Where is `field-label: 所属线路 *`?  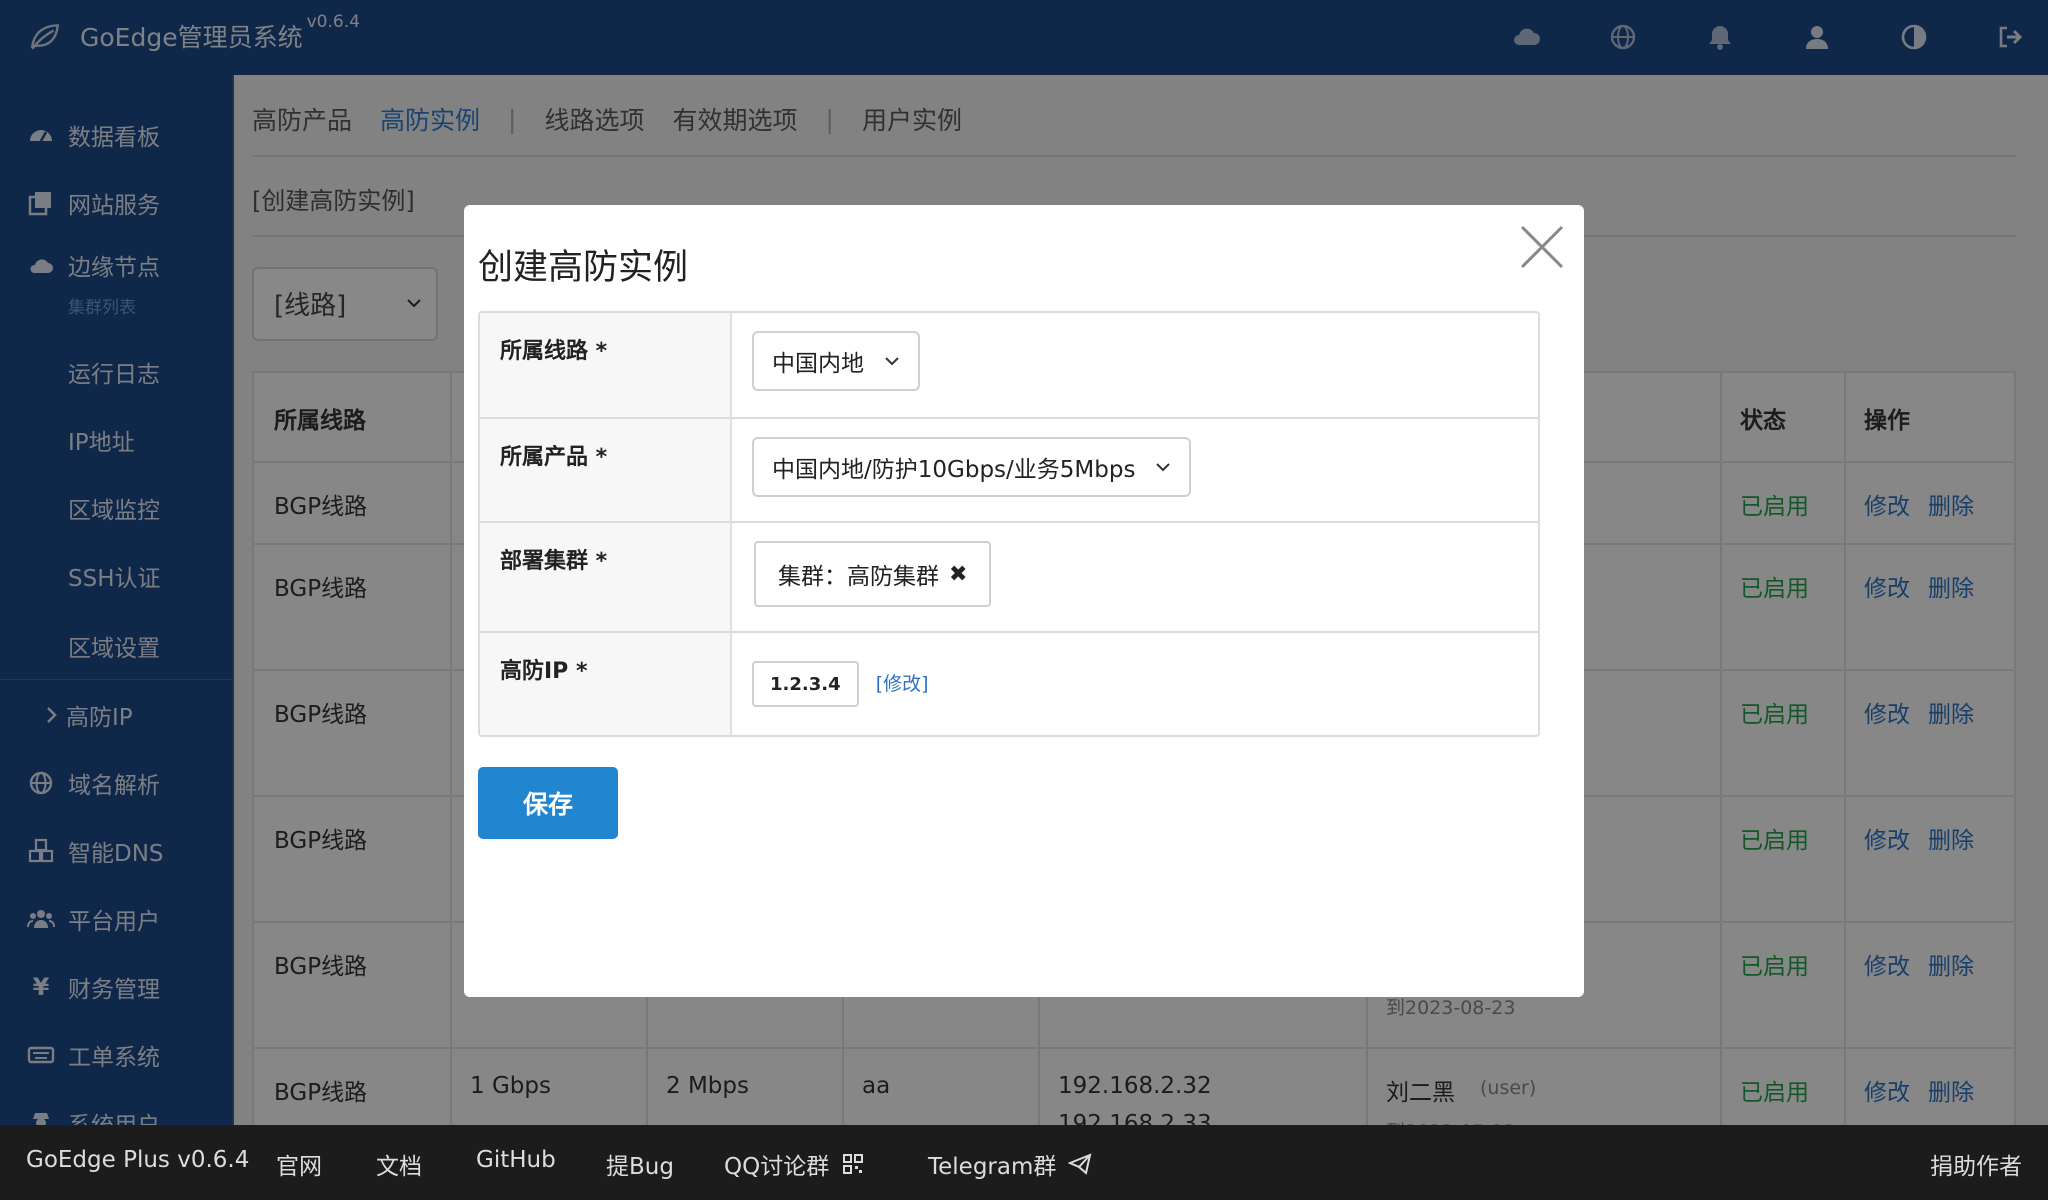 field-label: 所属线路 * is located at coordinates (606, 365).